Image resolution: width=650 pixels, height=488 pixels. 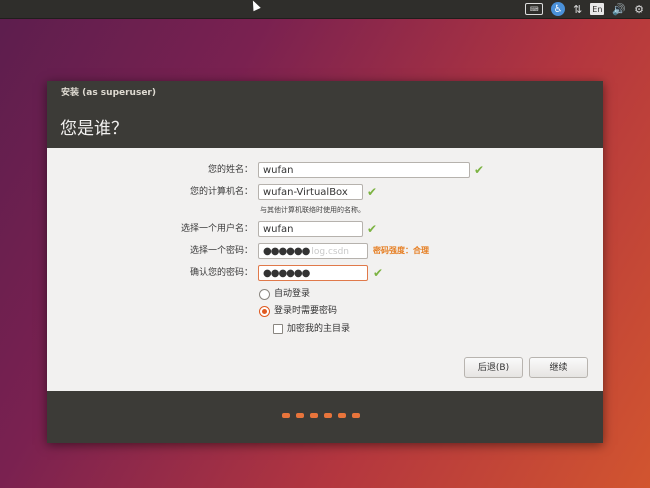 I want to click on username-valid-icon: ✔, so click(x=372, y=229).